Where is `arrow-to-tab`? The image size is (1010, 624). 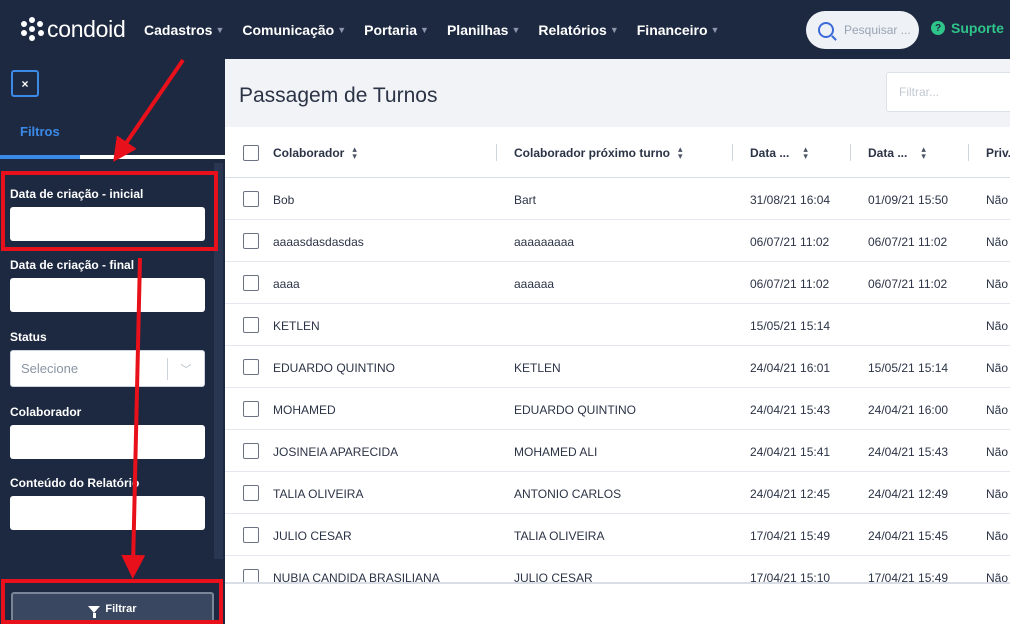
arrow-to-tab is located at coordinates (149, 110).